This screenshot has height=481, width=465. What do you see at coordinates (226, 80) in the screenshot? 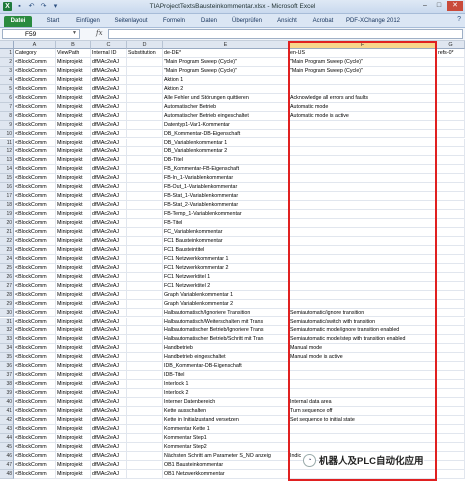
I see `cell-e: Aktion 1` at bounding box center [226, 80].